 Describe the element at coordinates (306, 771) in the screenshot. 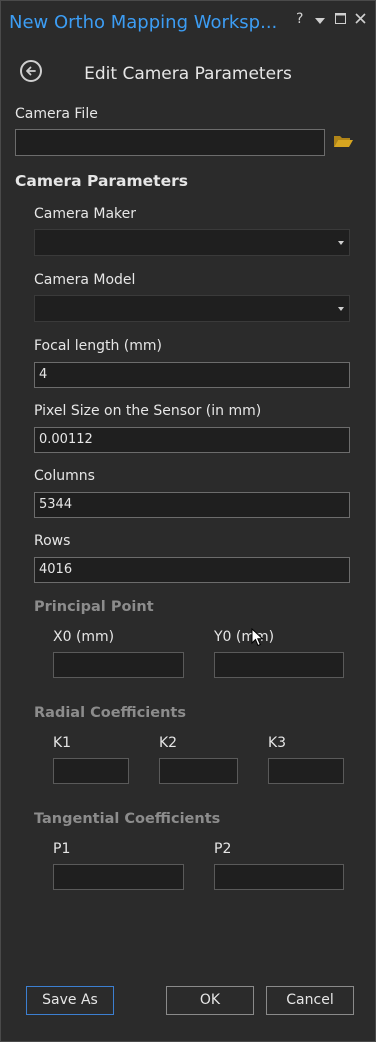

I see `k3-input` at that location.